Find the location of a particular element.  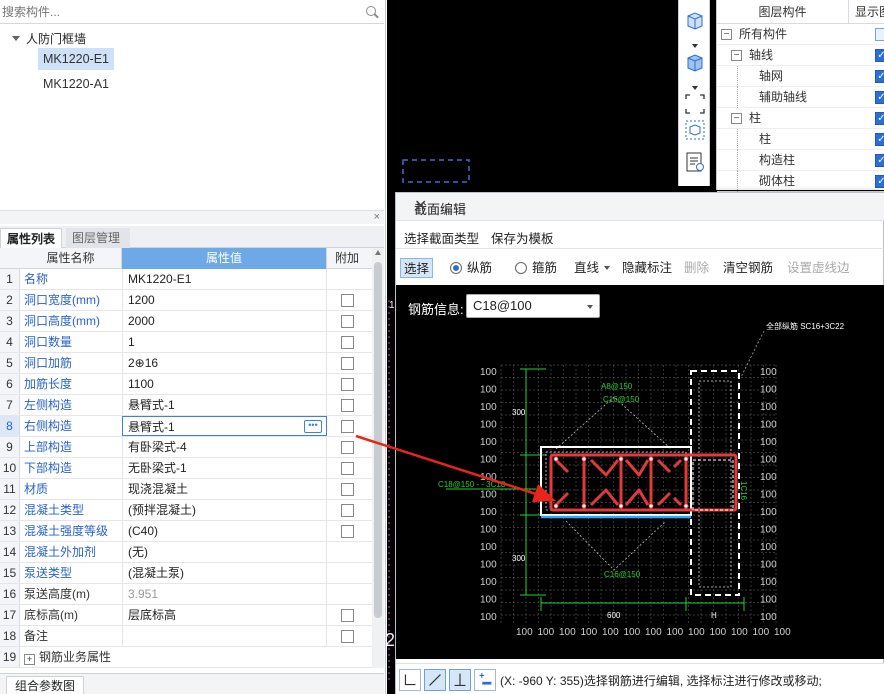

hide-label-button: 隐藏标注 is located at coordinates (647, 268).